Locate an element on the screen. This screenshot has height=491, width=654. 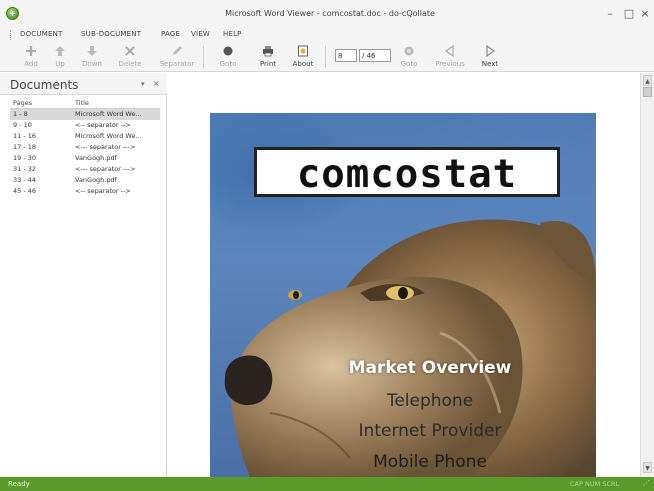
page-number-input is located at coordinates (346, 55).